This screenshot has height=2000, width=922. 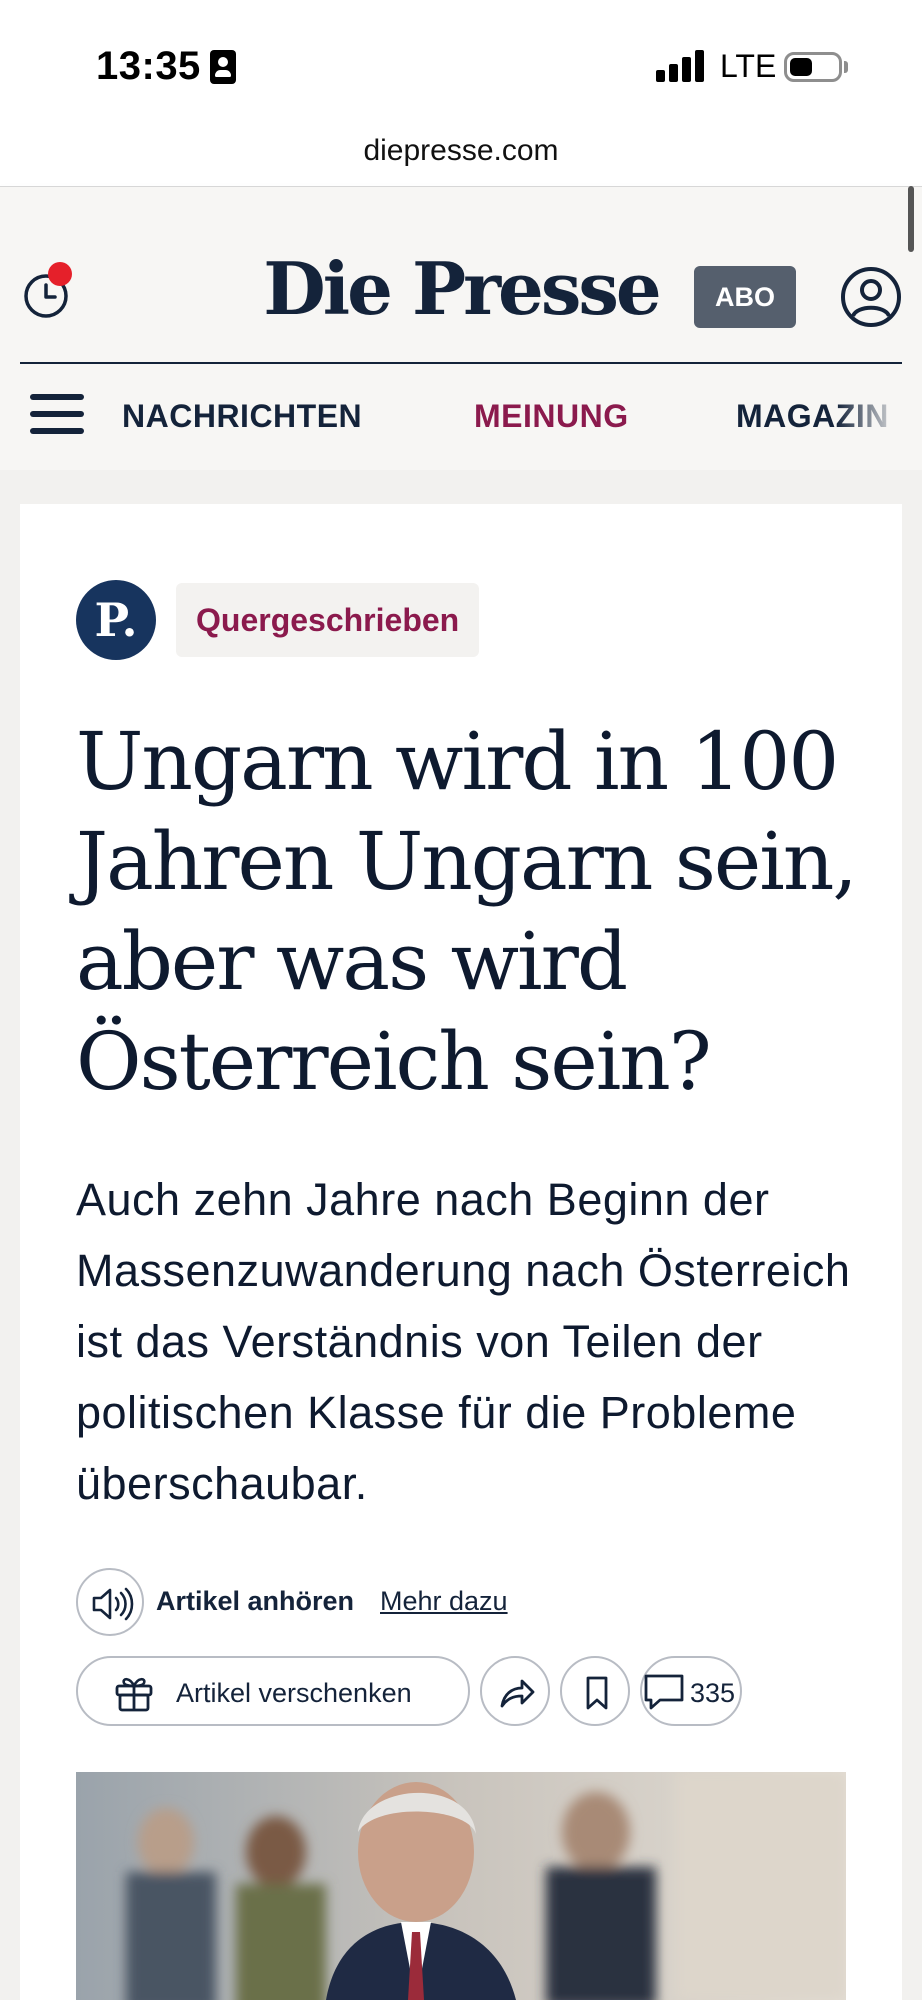 I want to click on listen-button, so click(x=110, y=1602).